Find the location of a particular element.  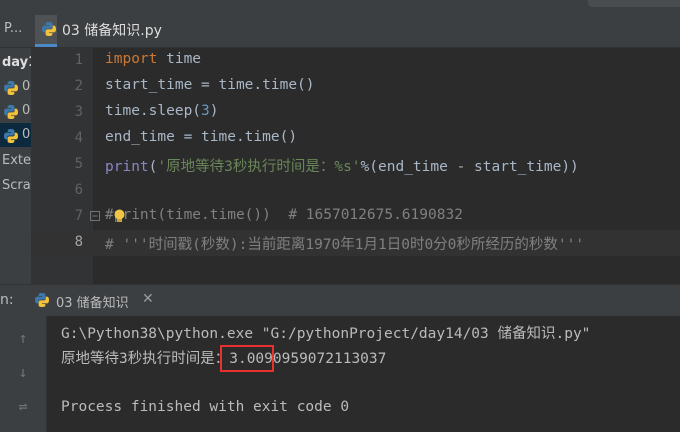

run-panel-label: n: is located at coordinates (7, 300).